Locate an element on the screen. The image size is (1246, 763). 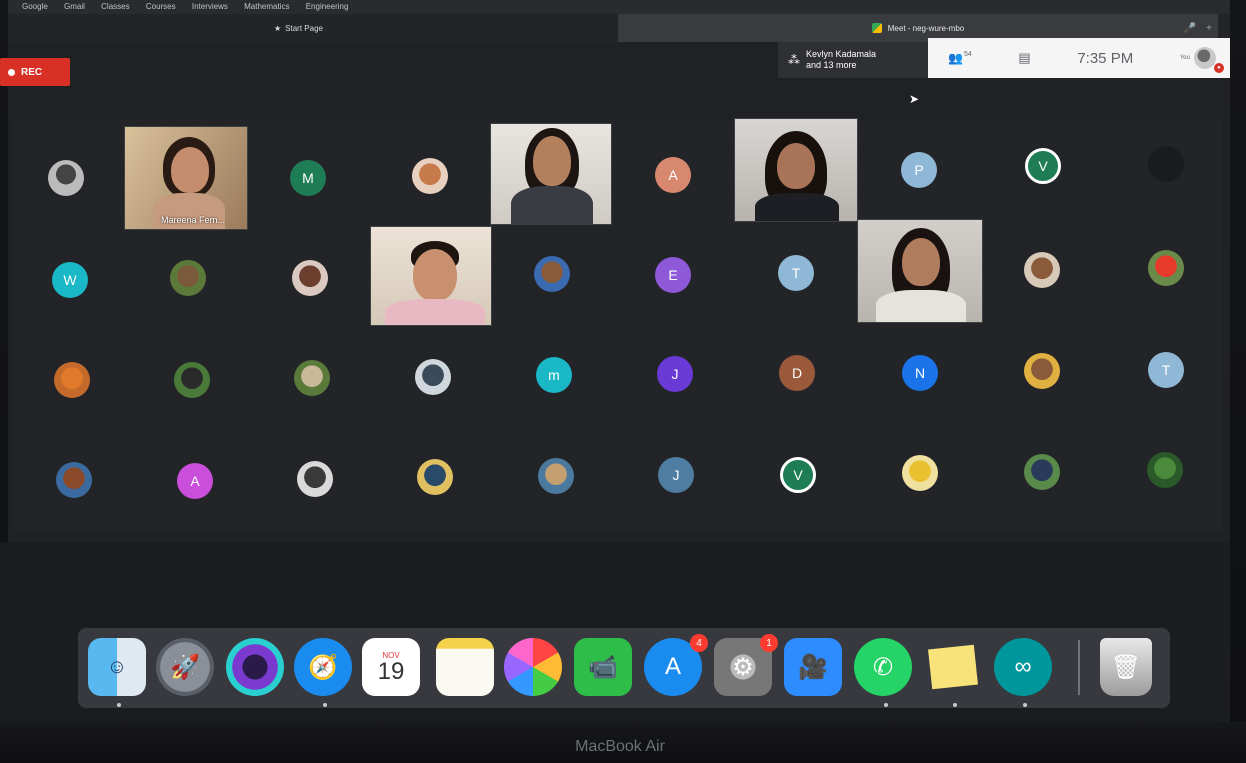
system-preferences-icon: ⚙ 1 is located at coordinates (746, 665).